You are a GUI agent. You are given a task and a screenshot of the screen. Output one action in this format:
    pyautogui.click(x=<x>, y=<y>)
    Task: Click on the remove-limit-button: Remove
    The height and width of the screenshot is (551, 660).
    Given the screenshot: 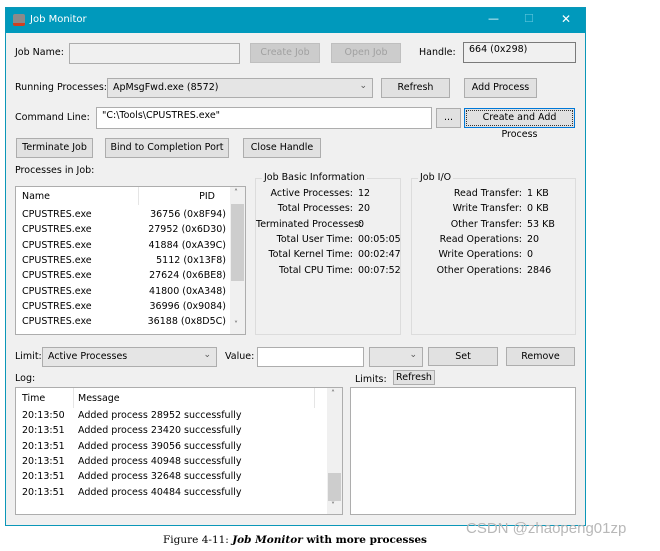 What is the action you would take?
    pyautogui.click(x=540, y=356)
    